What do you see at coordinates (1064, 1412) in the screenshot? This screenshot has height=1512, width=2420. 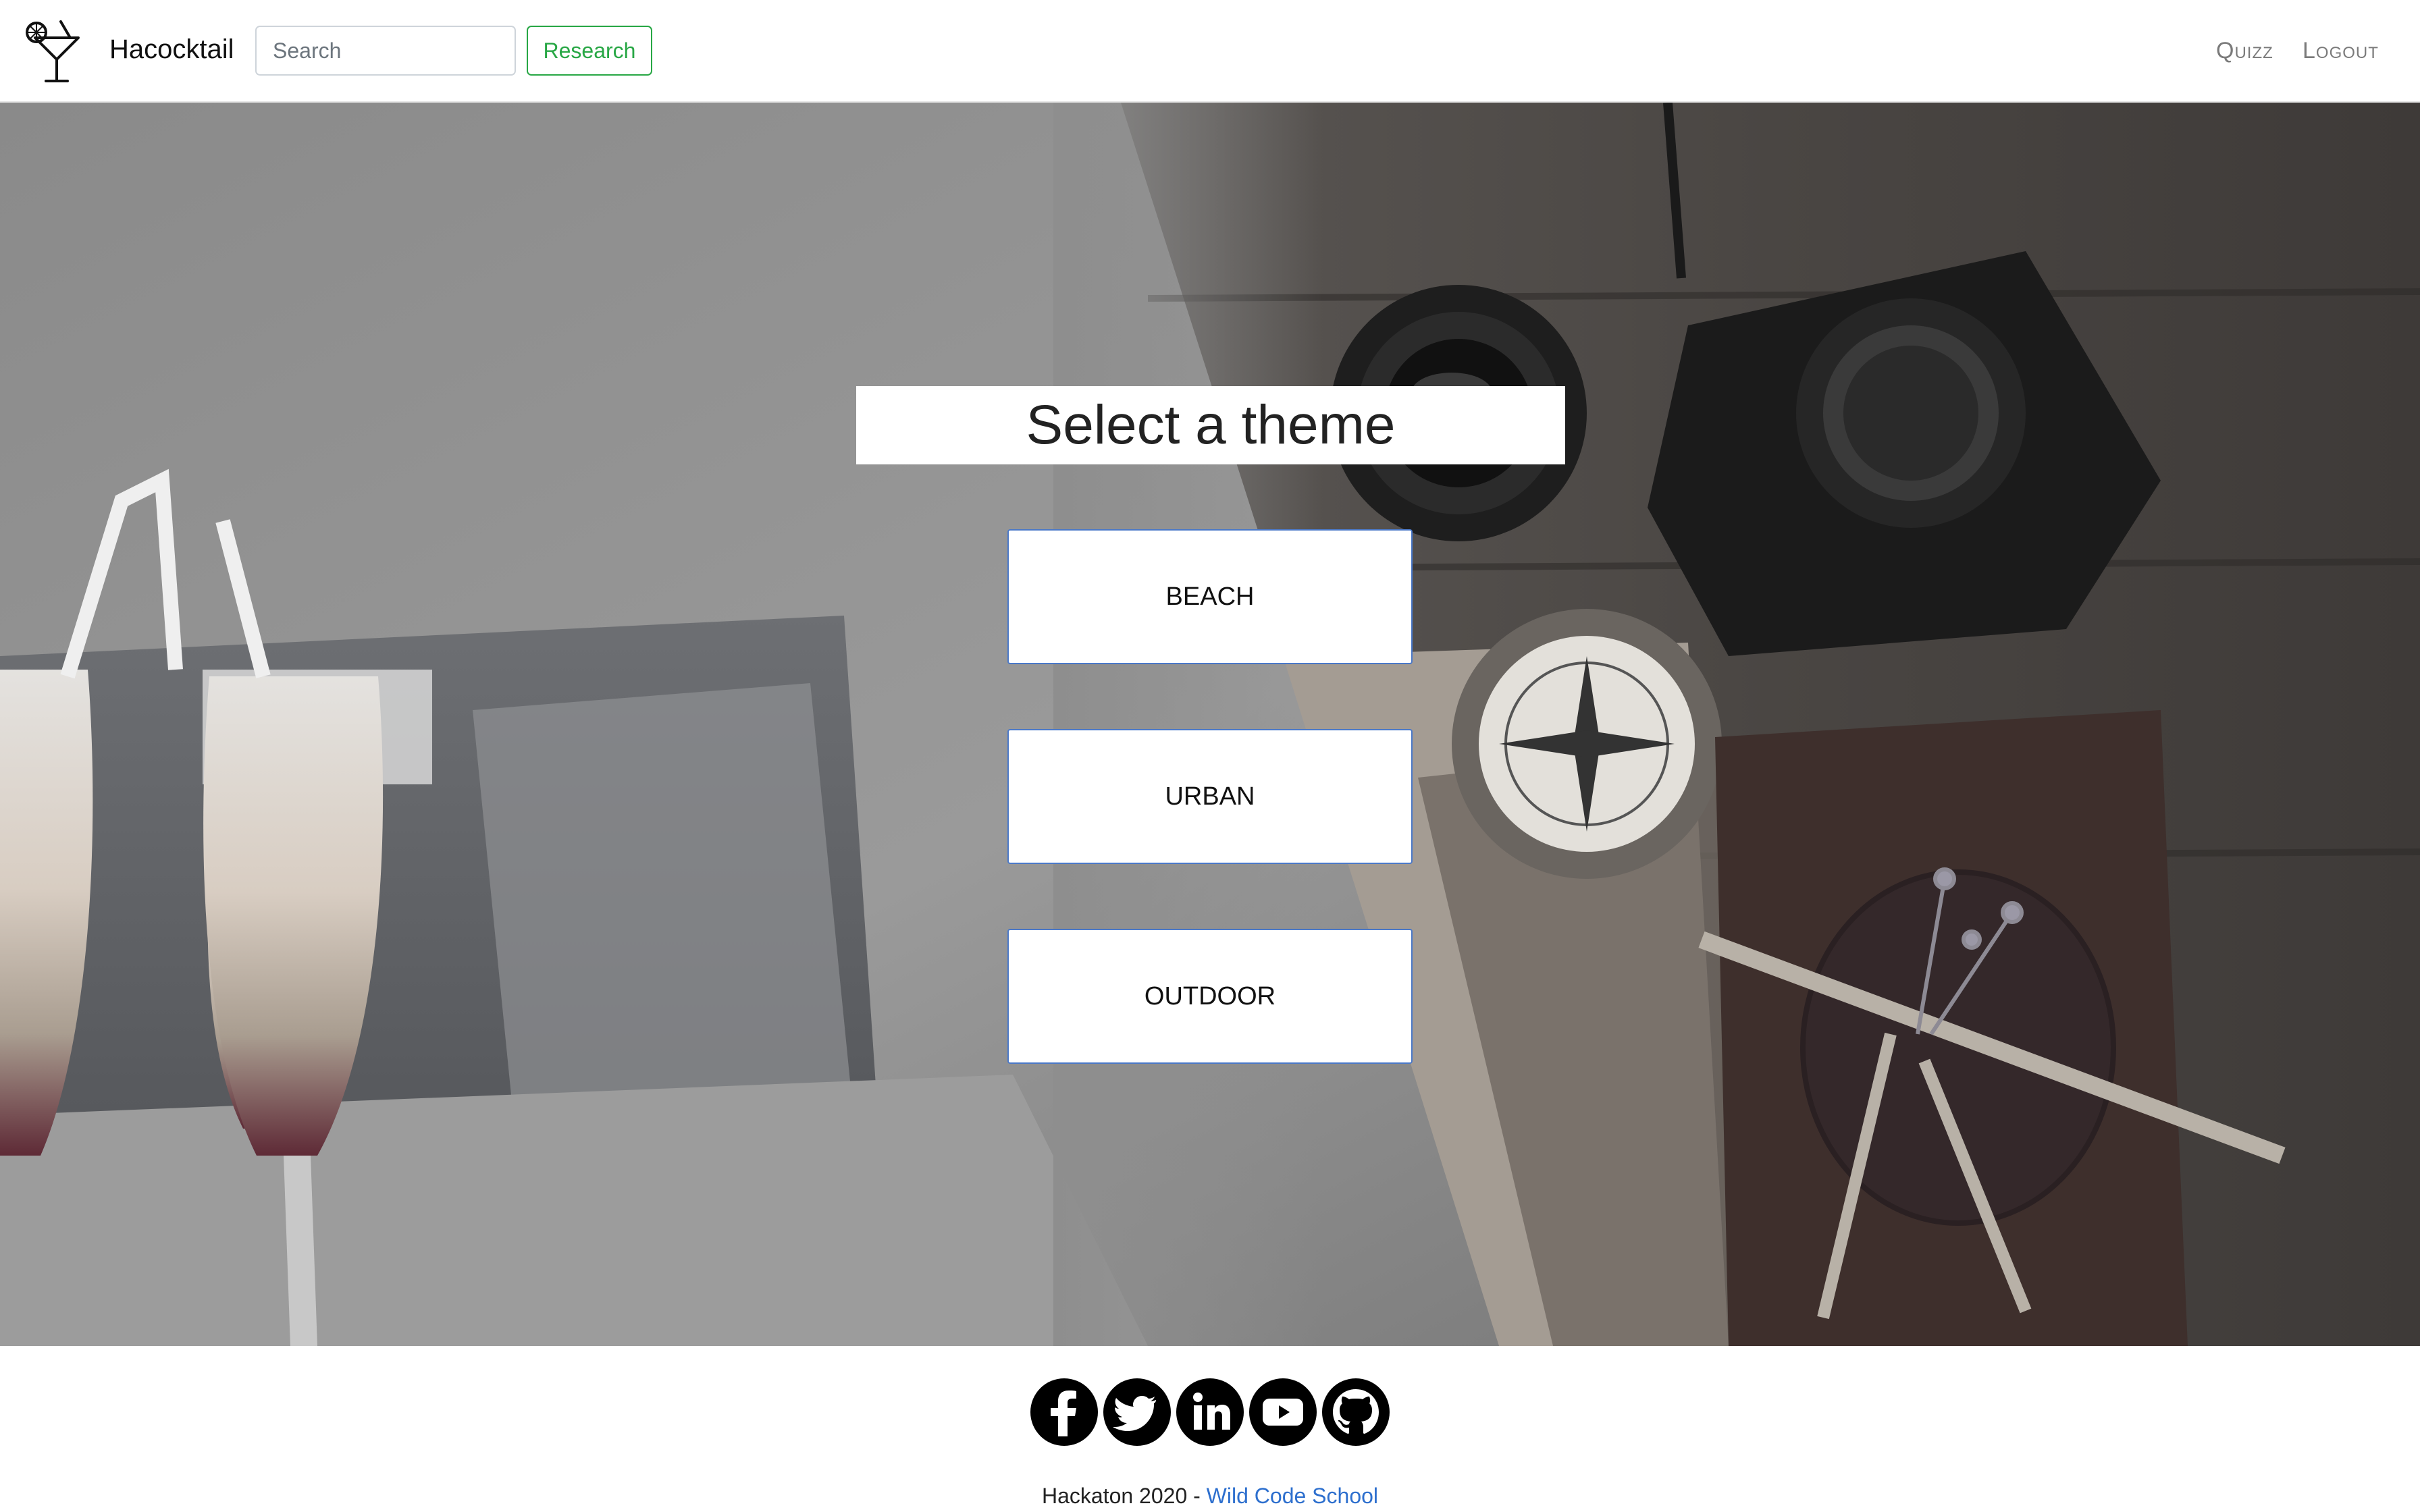 I see `facebook-icon` at bounding box center [1064, 1412].